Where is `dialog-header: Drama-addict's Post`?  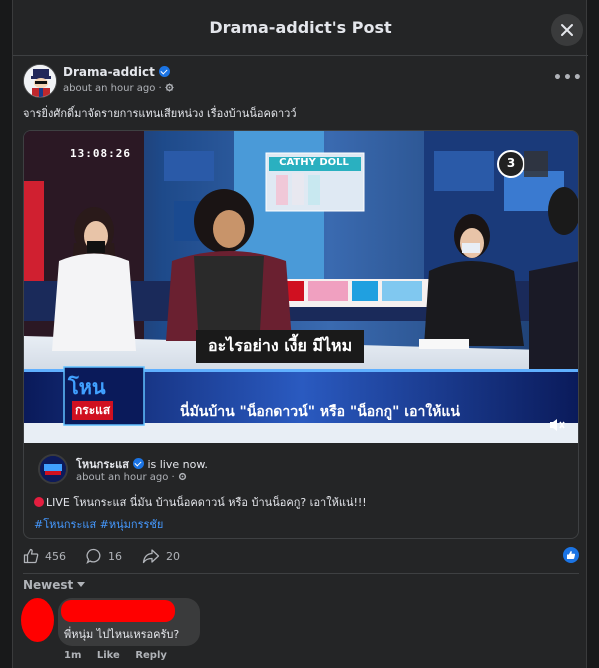 dialog-header: Drama-addict's Post is located at coordinates (300, 28).